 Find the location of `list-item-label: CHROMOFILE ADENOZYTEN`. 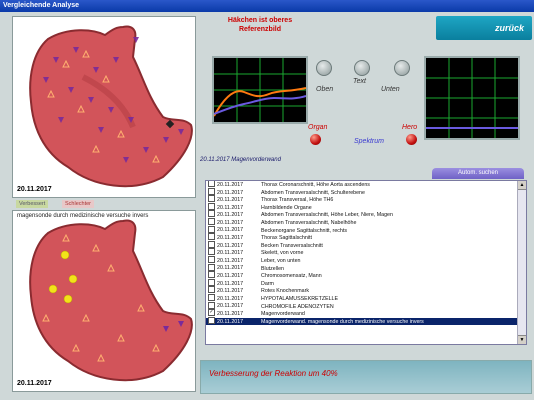

list-item-label: CHROMOFILE ADENOZYTEN is located at coordinates (297, 306).